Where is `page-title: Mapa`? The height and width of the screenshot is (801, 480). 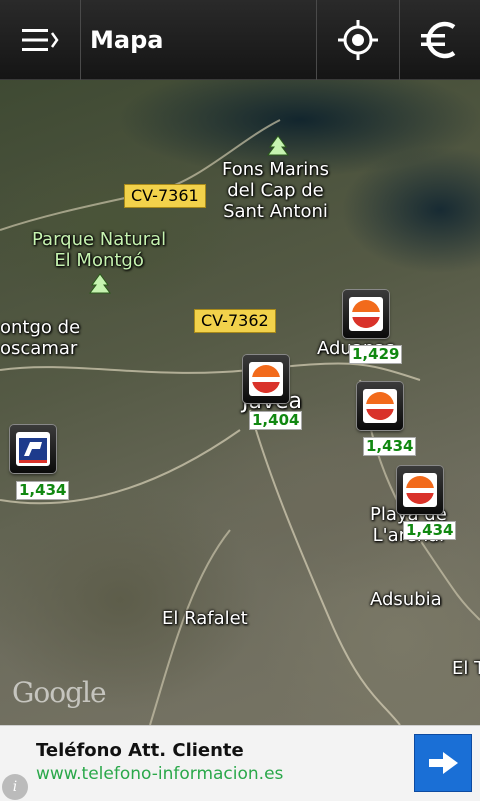 page-title: Mapa is located at coordinates (127, 40).